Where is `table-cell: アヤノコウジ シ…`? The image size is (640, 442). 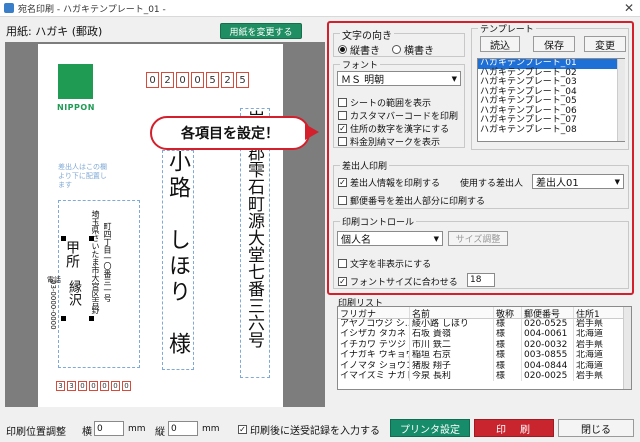 table-cell: アヤノコウジ シ… is located at coordinates (375, 324).